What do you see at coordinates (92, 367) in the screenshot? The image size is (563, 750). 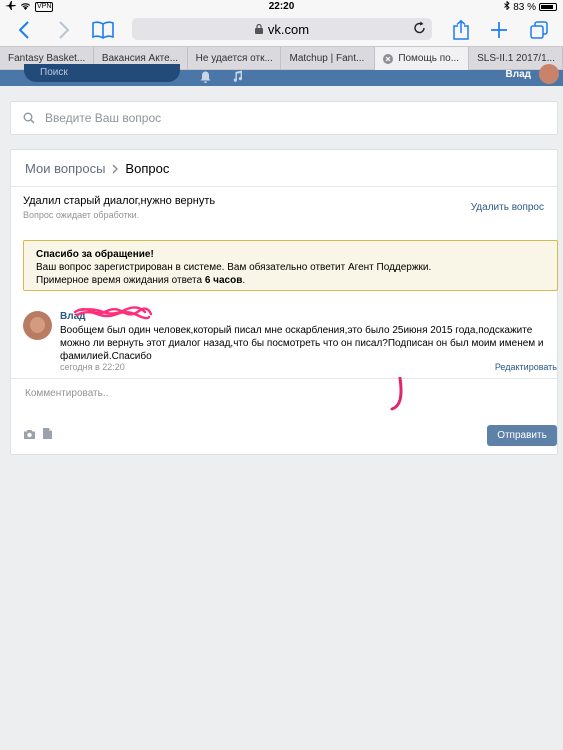 I see `message-time: сегодня в 22:20` at bounding box center [92, 367].